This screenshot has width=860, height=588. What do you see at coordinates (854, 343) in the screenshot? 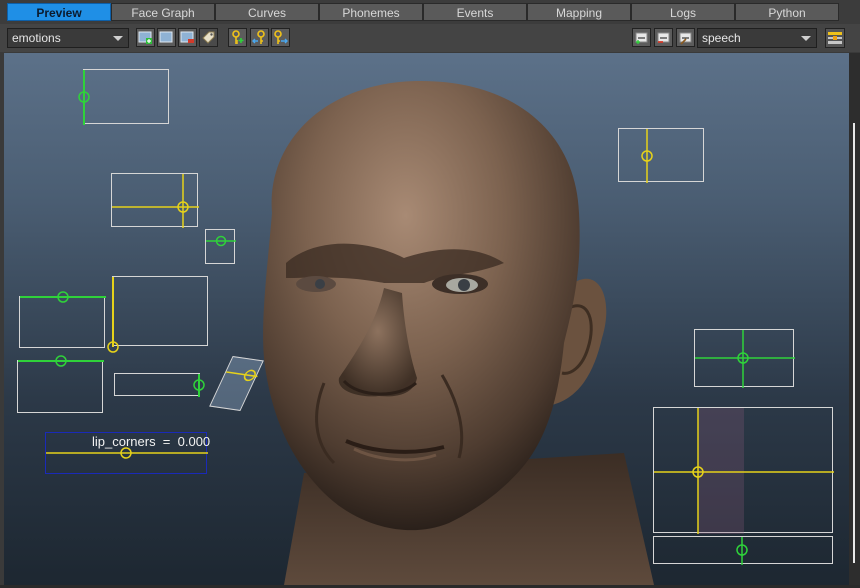
I see `scrollbar-track` at bounding box center [854, 343].